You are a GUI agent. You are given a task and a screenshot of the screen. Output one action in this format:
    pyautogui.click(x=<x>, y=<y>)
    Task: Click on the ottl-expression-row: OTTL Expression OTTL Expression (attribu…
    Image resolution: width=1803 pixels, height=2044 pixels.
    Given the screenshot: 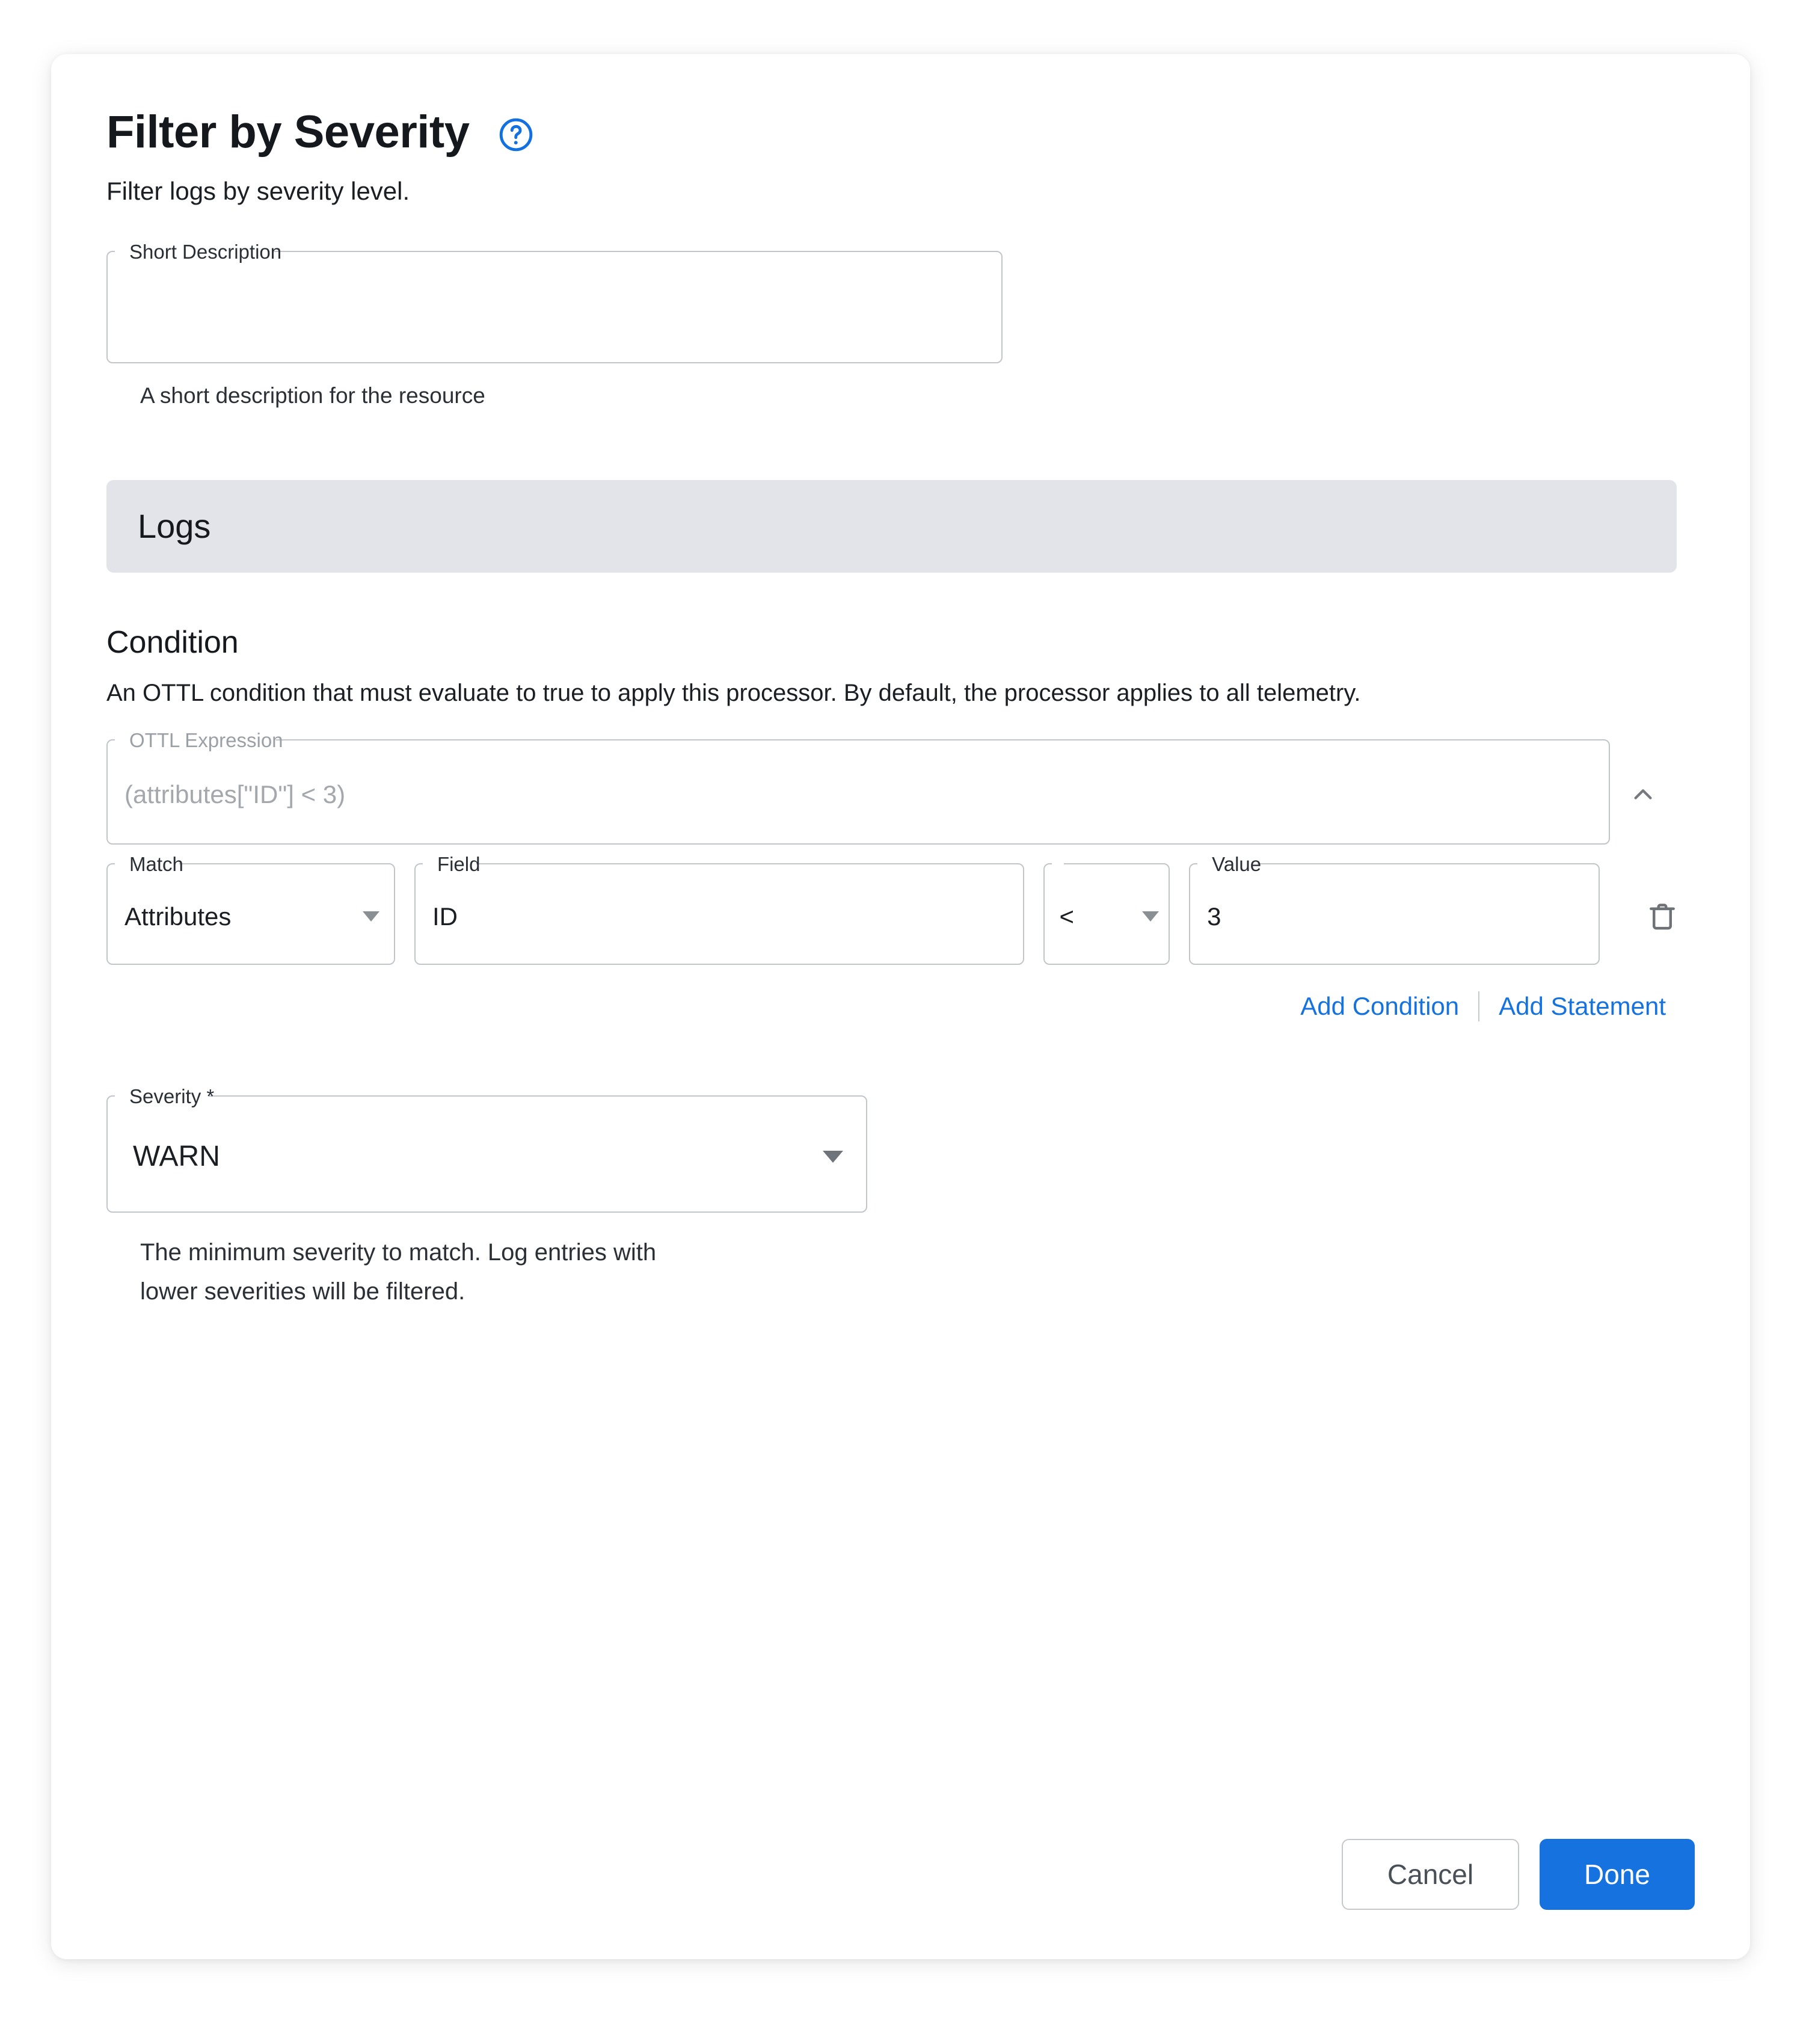 What is the action you would take?
    pyautogui.click(x=900, y=787)
    